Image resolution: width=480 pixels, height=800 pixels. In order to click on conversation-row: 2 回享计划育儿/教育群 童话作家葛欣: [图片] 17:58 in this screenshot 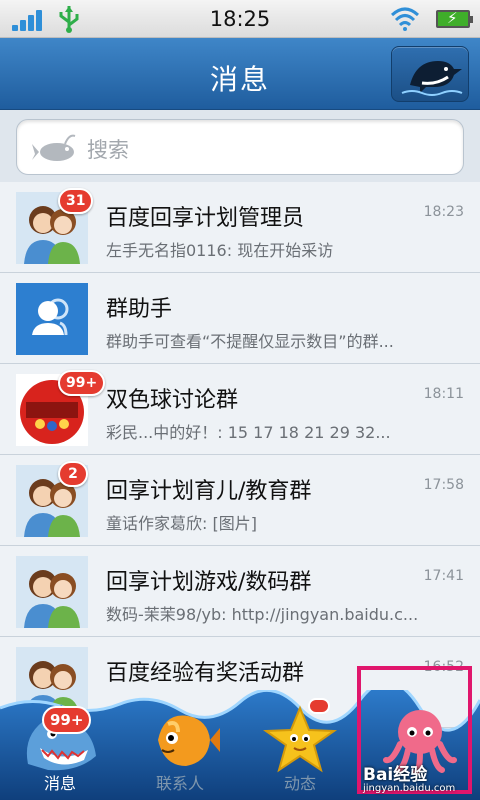, I will do `click(240, 500)`.